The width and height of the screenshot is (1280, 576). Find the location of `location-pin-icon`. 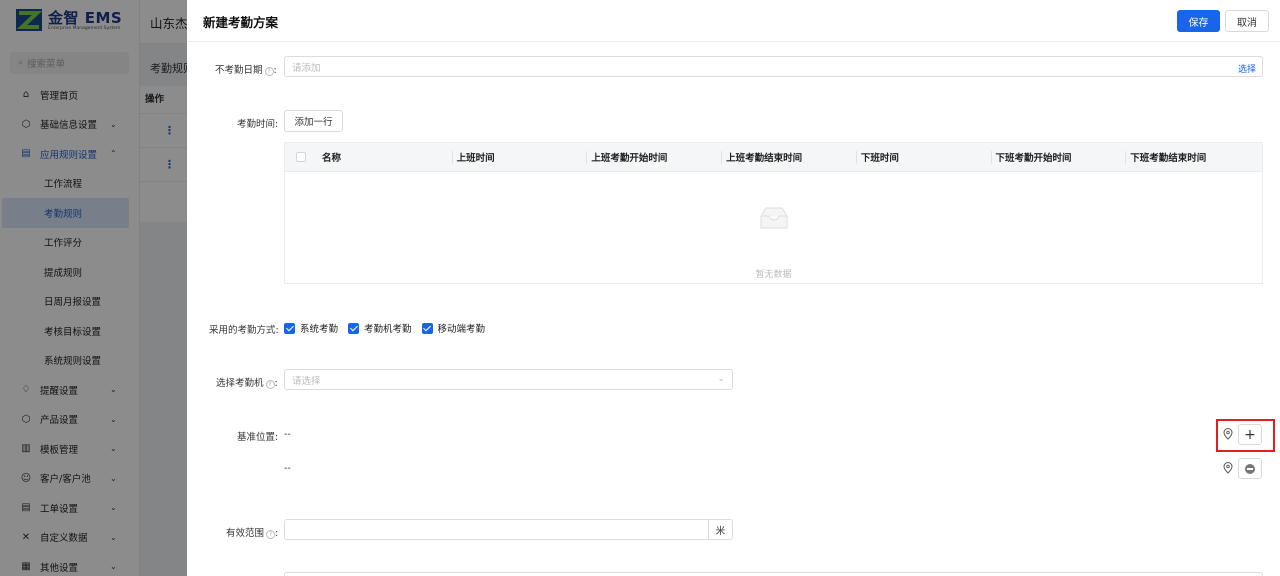

location-pin-icon is located at coordinates (1228, 468).